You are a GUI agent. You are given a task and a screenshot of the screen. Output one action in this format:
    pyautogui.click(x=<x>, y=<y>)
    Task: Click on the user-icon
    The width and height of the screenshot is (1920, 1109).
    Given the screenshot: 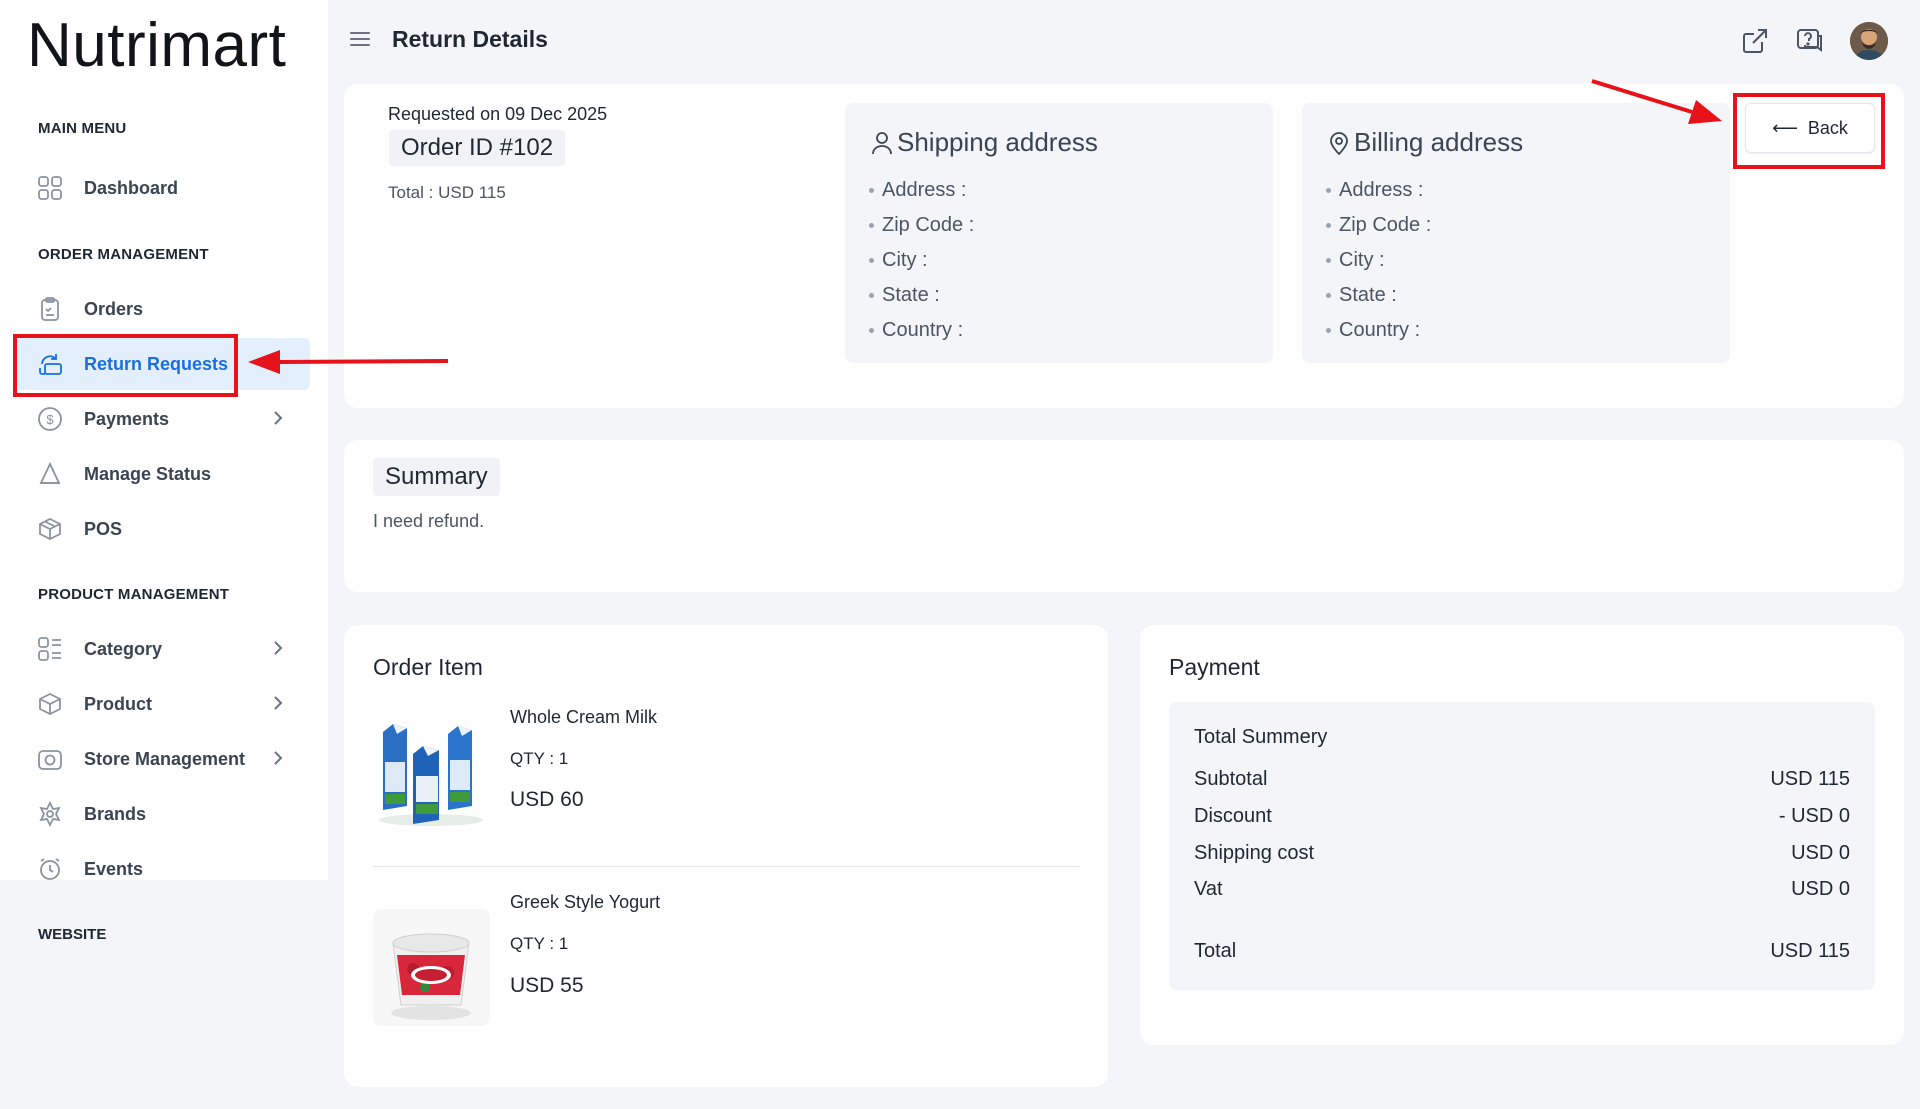 What is the action you would take?
    pyautogui.click(x=882, y=142)
    